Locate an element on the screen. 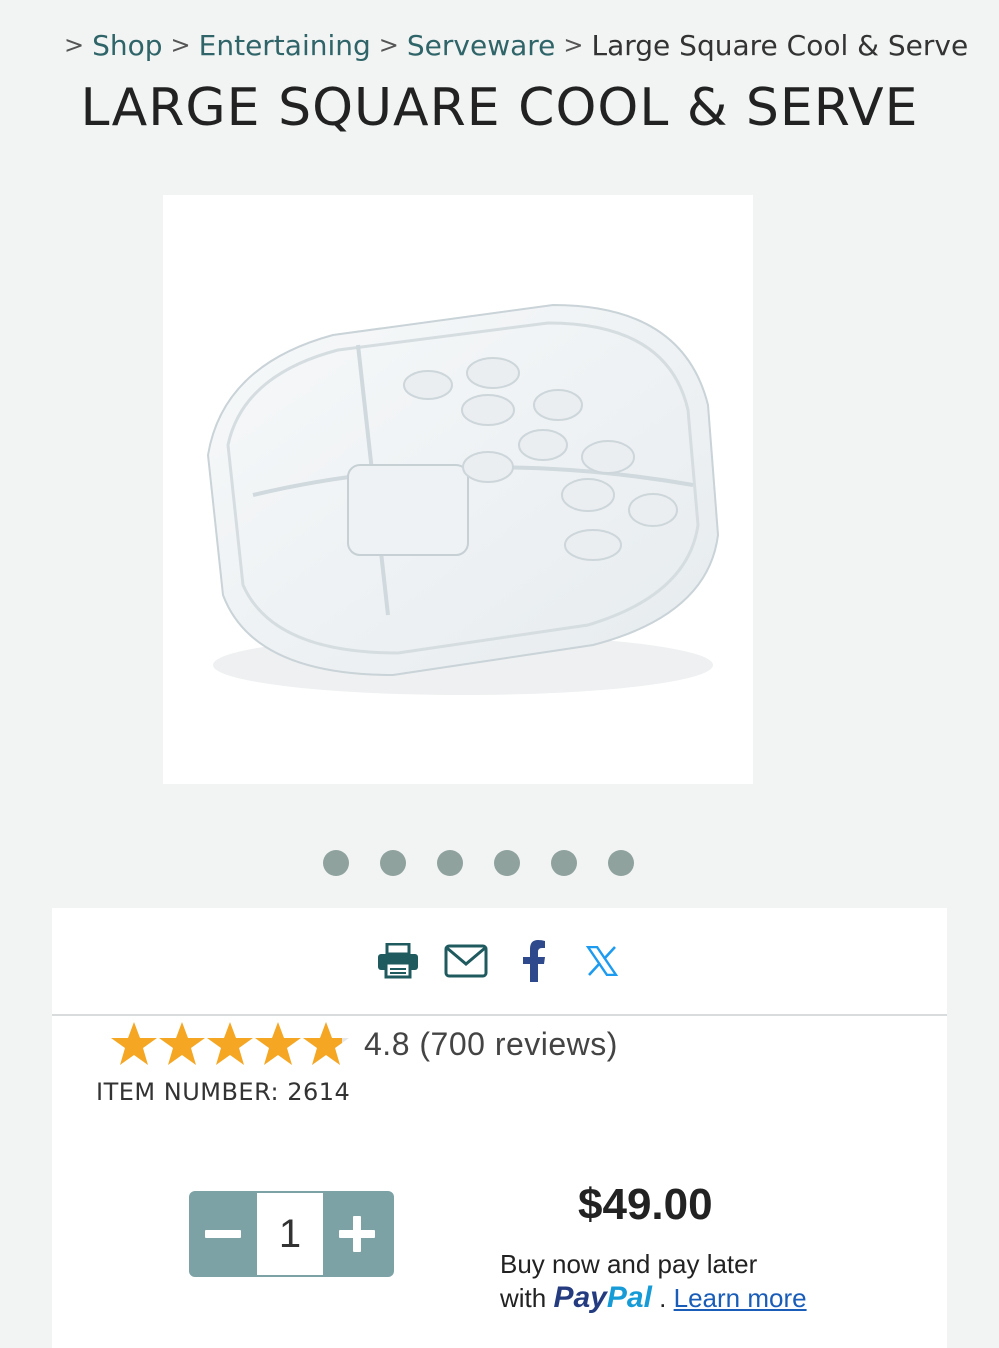 This screenshot has width=999, height=1348. print-icon is located at coordinates (398, 961).